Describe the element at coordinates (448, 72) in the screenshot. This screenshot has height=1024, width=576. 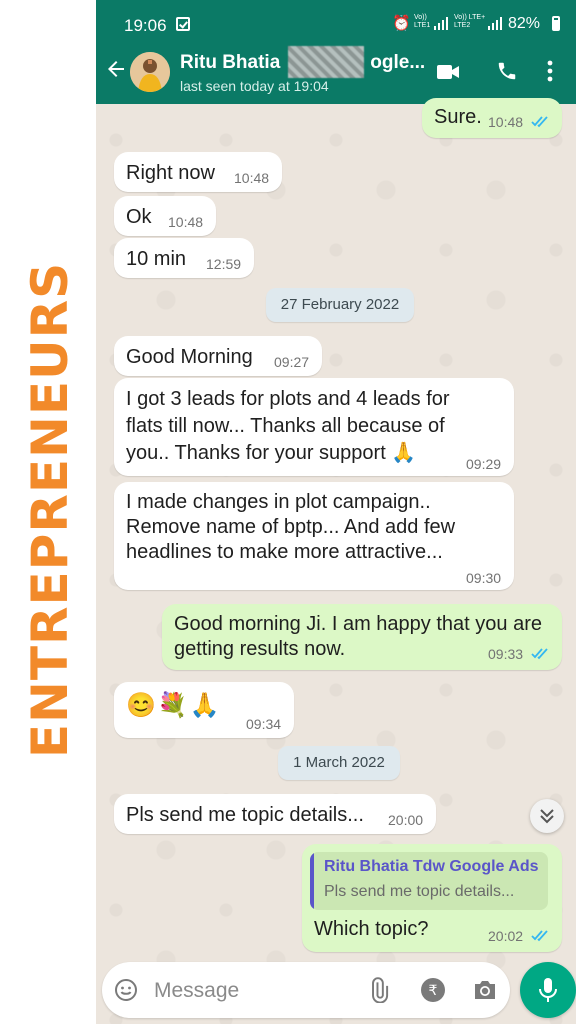
I see `video-call-icon` at that location.